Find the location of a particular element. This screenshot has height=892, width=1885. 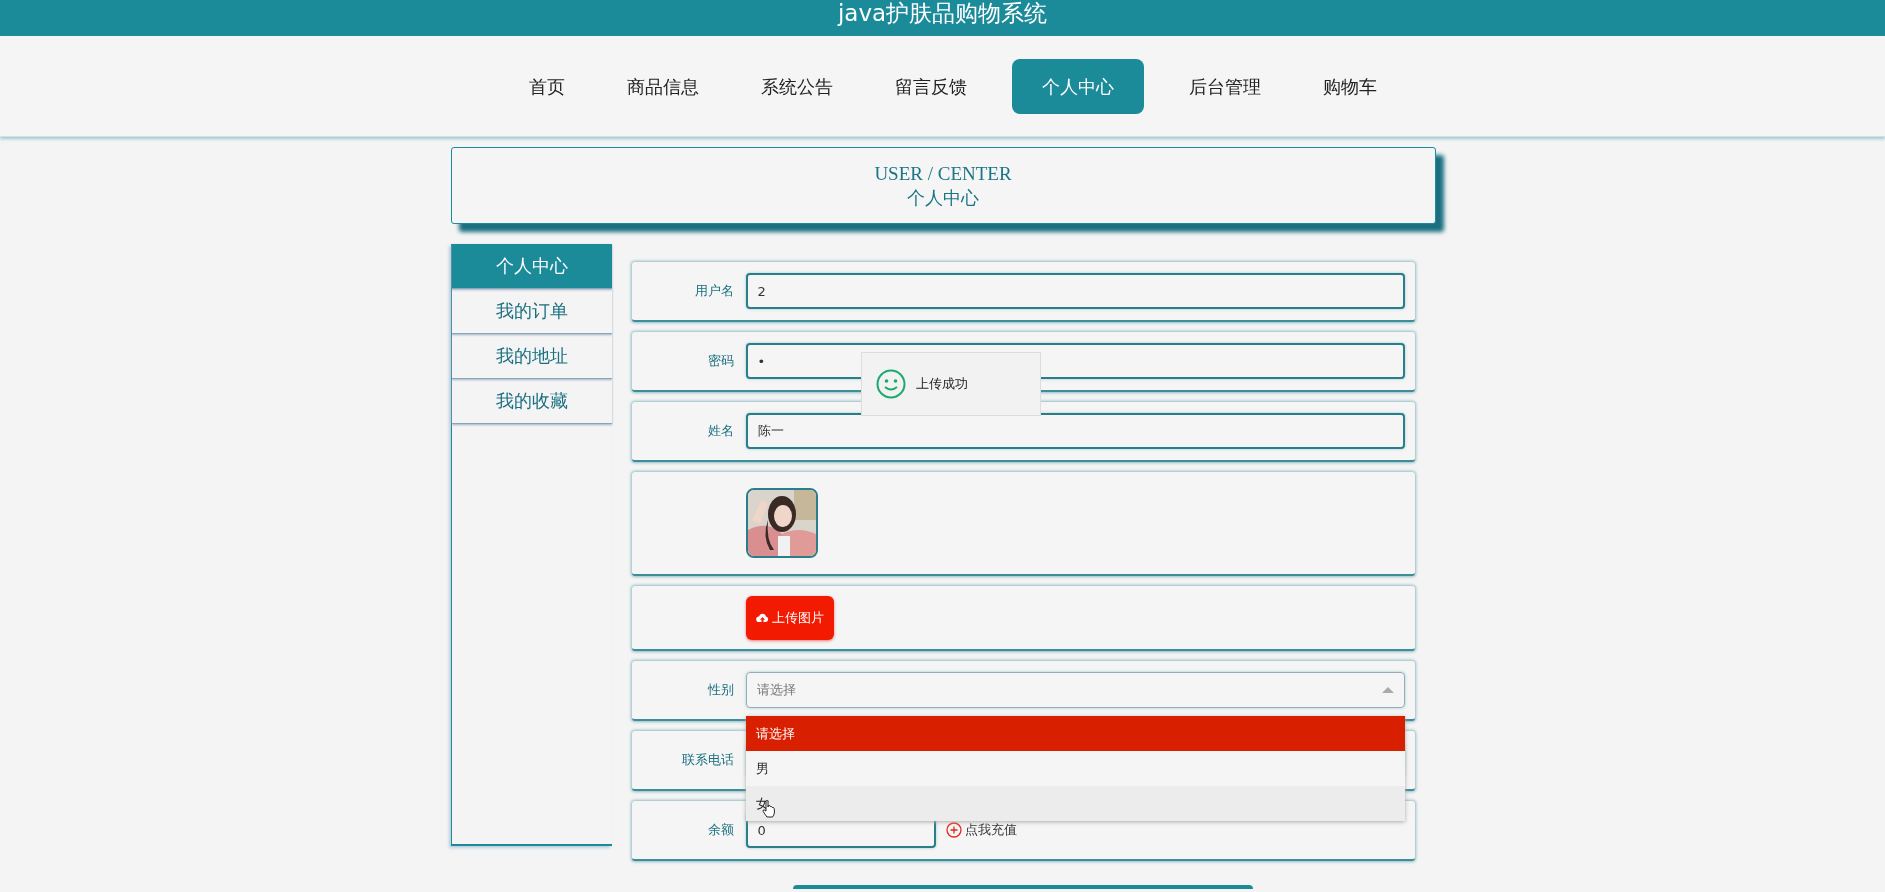

dropdown-option: 请选择 is located at coordinates (1075, 733).